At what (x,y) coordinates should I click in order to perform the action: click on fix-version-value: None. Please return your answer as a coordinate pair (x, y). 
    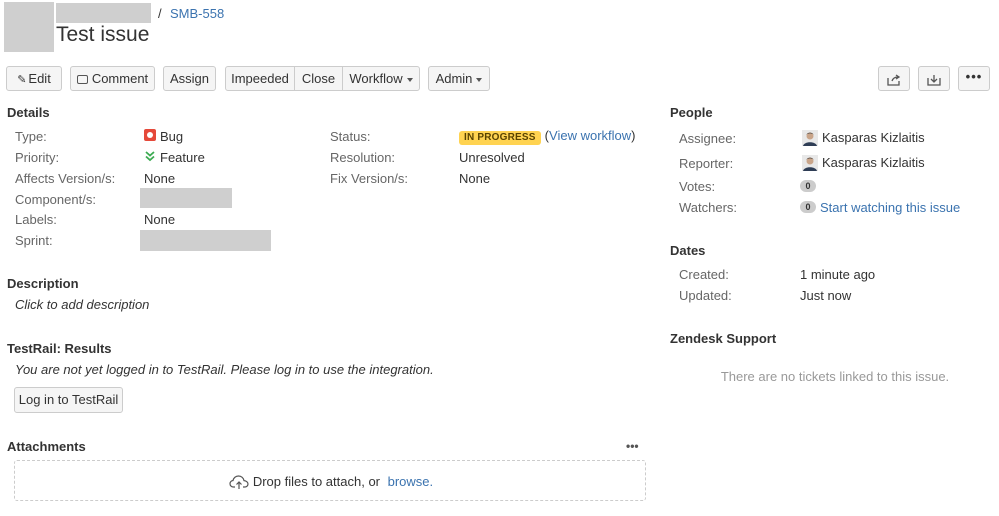
    Looking at the image, I should click on (474, 178).